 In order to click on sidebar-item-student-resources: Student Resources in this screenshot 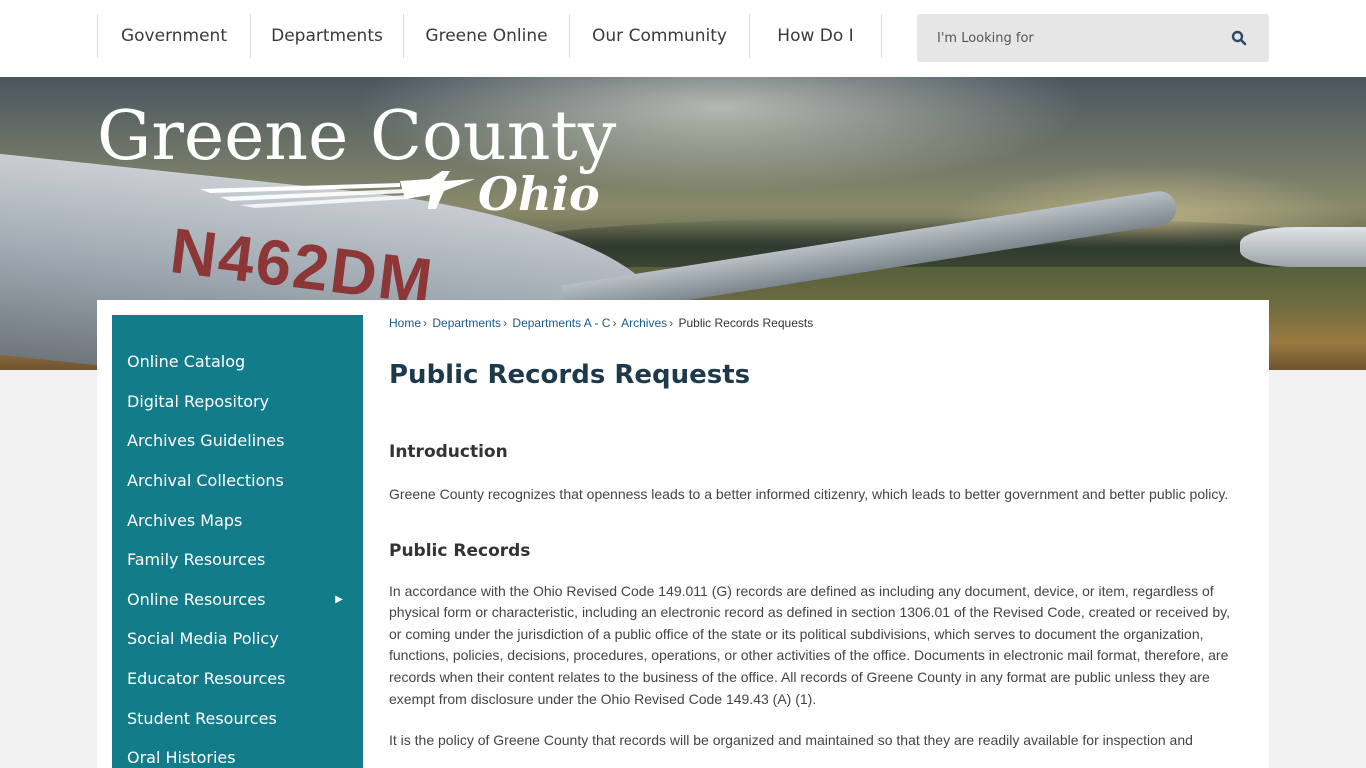, I will do `click(237, 718)`.